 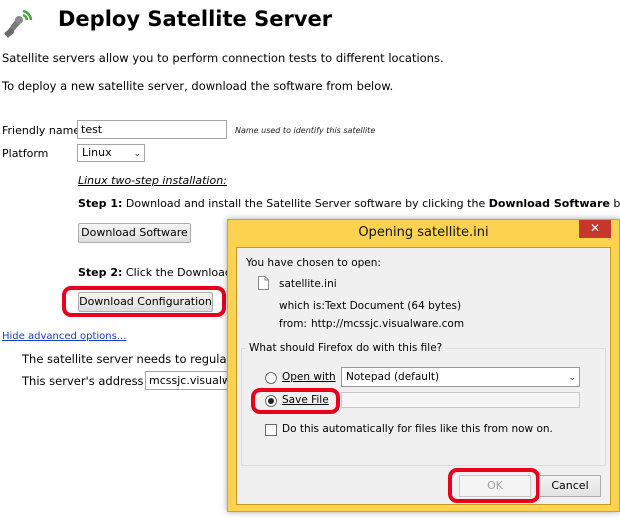 What do you see at coordinates (134, 233) in the screenshot?
I see `download-software-button: Download Software` at bounding box center [134, 233].